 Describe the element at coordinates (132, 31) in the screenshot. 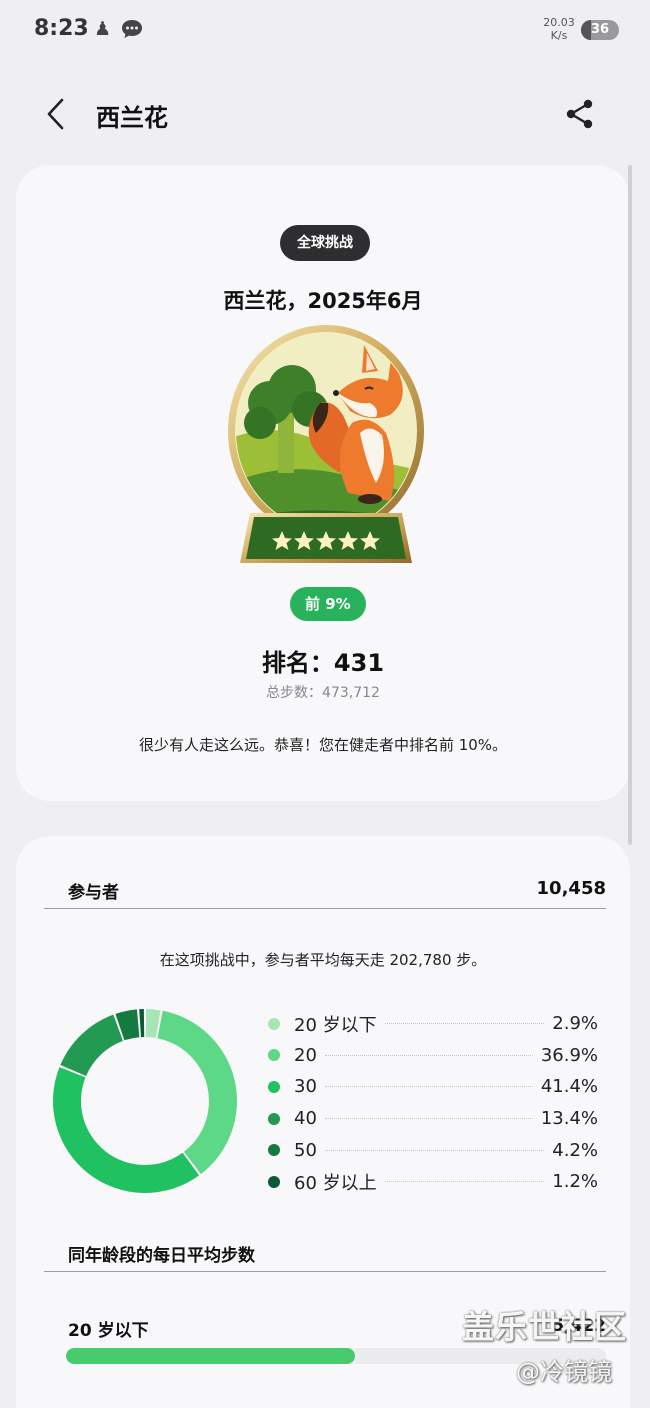

I see `chat-bubble-icon` at that location.